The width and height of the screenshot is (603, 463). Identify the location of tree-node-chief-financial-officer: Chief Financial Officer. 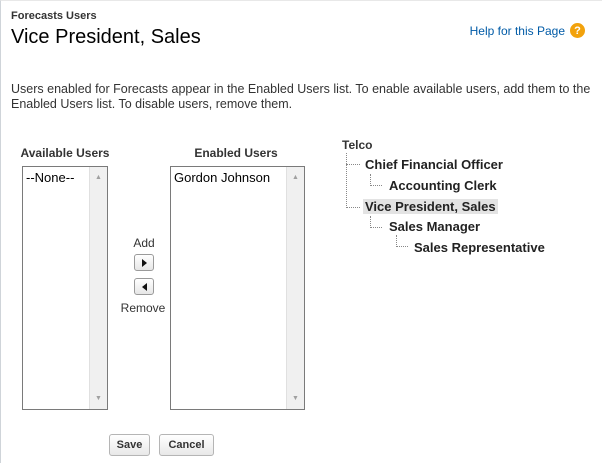
(434, 164).